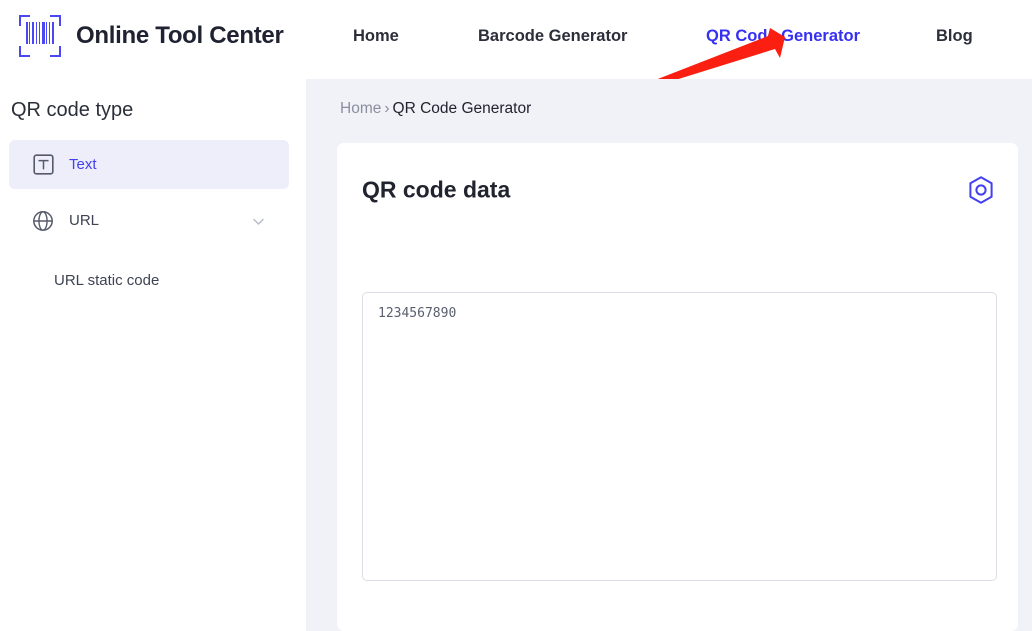 This screenshot has height=631, width=1032. Describe the element at coordinates (72, 110) in the screenshot. I see `sidebar-title: QR code type` at that location.